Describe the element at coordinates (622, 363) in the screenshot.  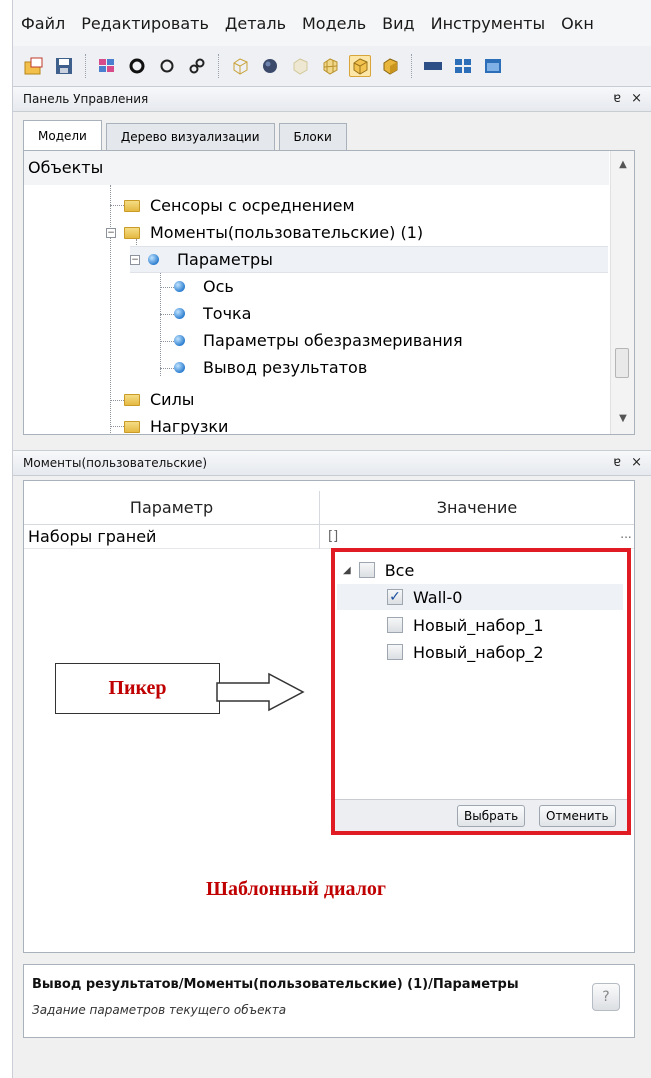
I see `scroll-thumb` at that location.